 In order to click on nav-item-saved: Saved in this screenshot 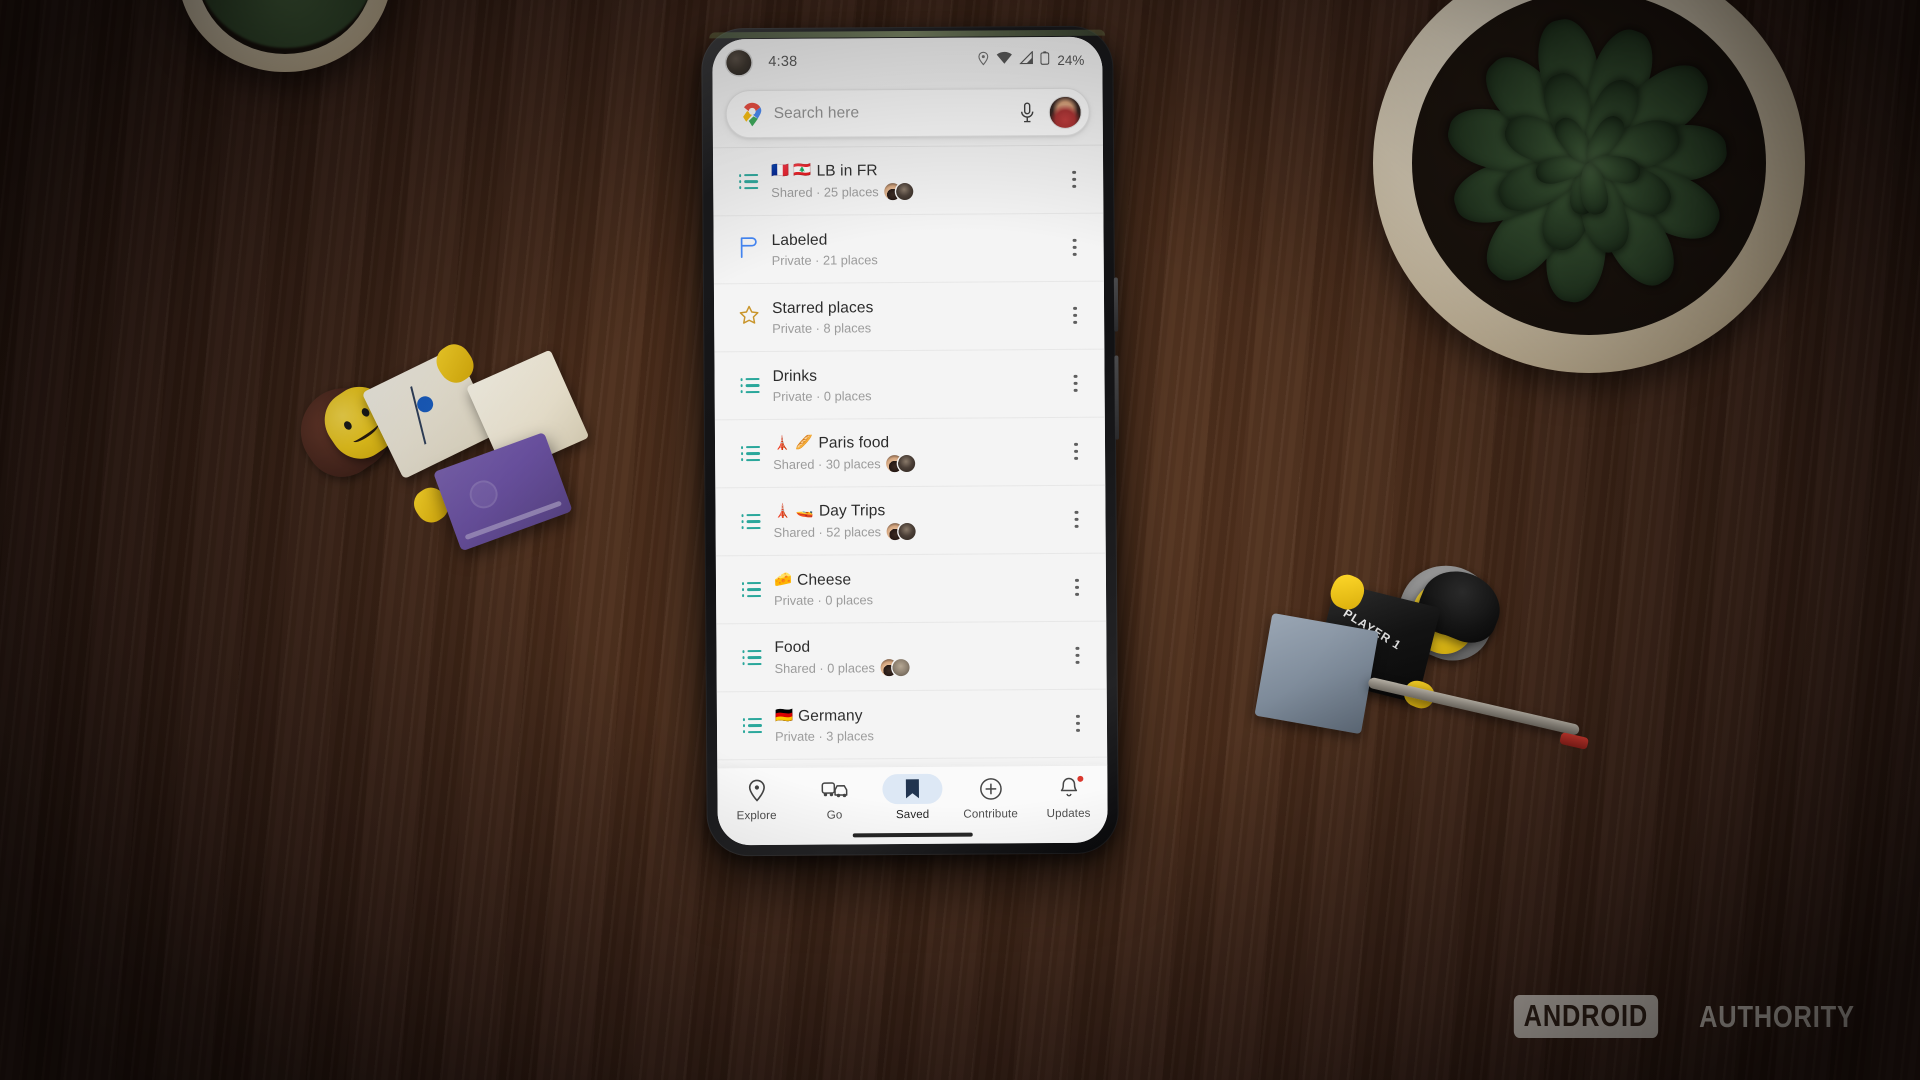, I will do `click(912, 797)`.